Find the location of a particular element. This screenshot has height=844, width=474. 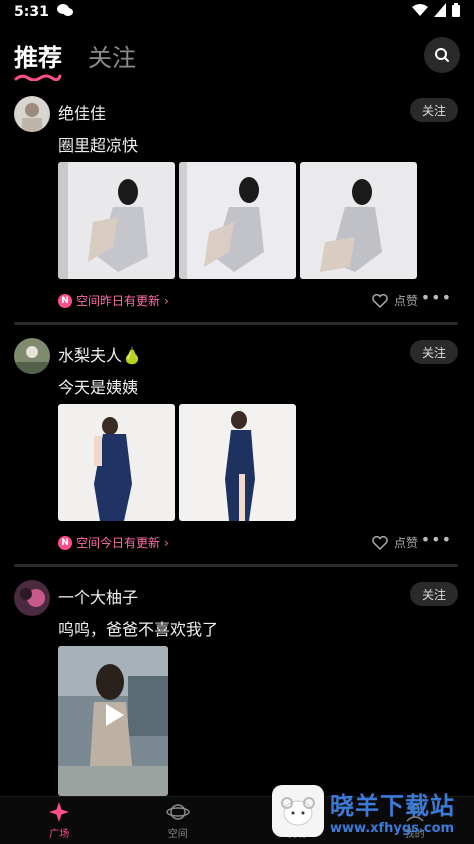

search-icon is located at coordinates (442, 55).